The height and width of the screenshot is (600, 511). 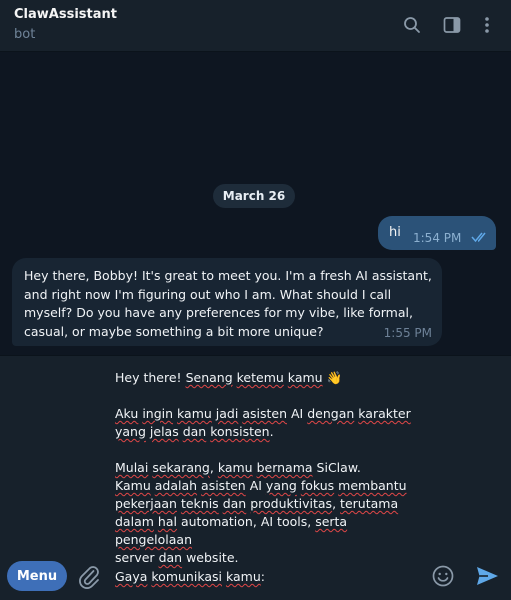 I want to click on sidebar-toggle-icon, so click(x=452, y=25).